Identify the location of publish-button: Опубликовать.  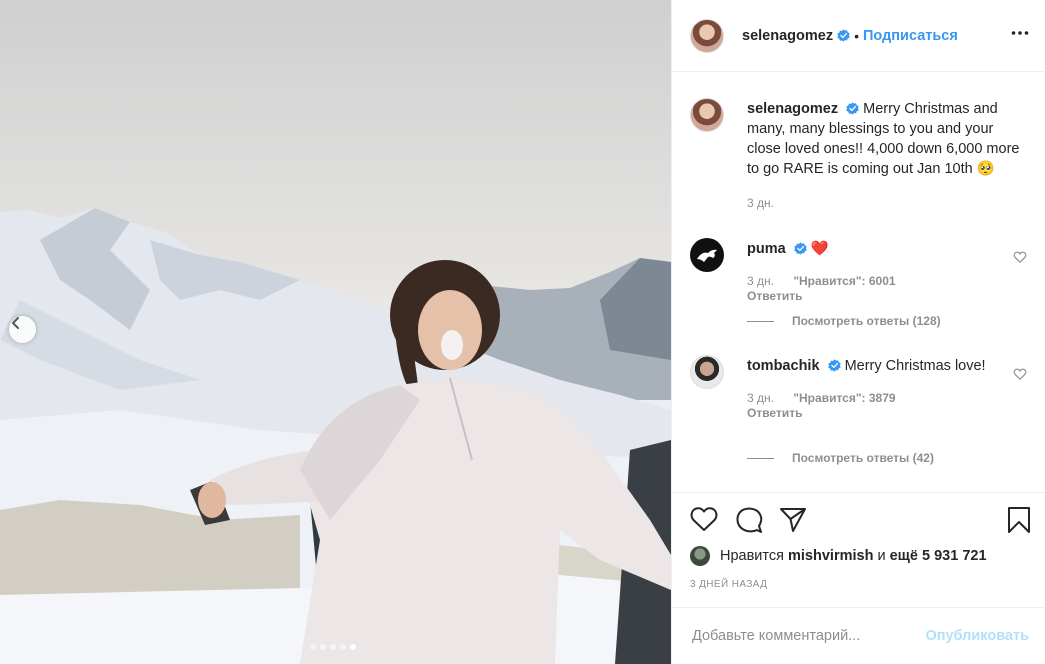
(977, 636).